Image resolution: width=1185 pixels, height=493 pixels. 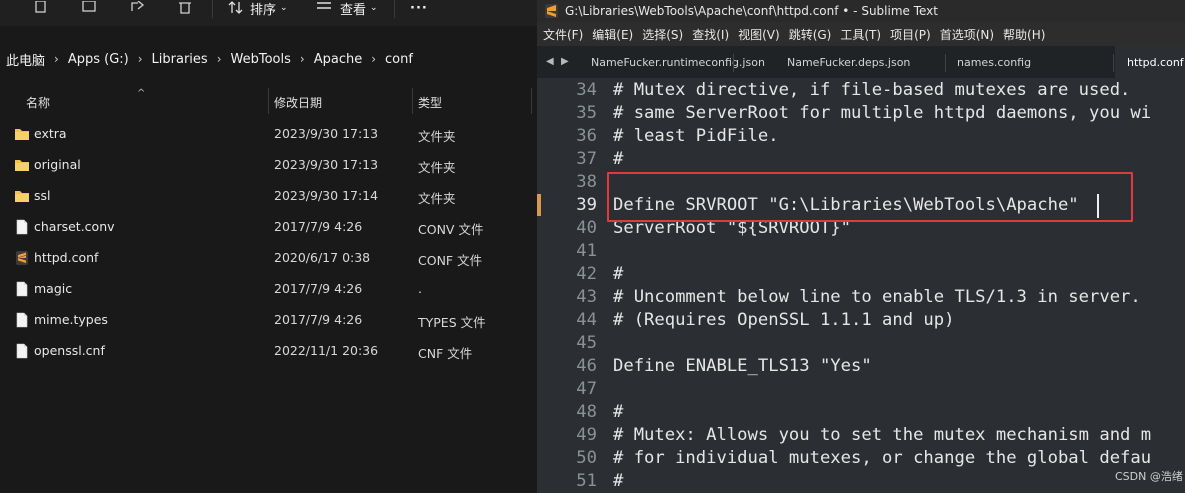 What do you see at coordinates (38, 102) in the screenshot?
I see `column-header-name: 名称` at bounding box center [38, 102].